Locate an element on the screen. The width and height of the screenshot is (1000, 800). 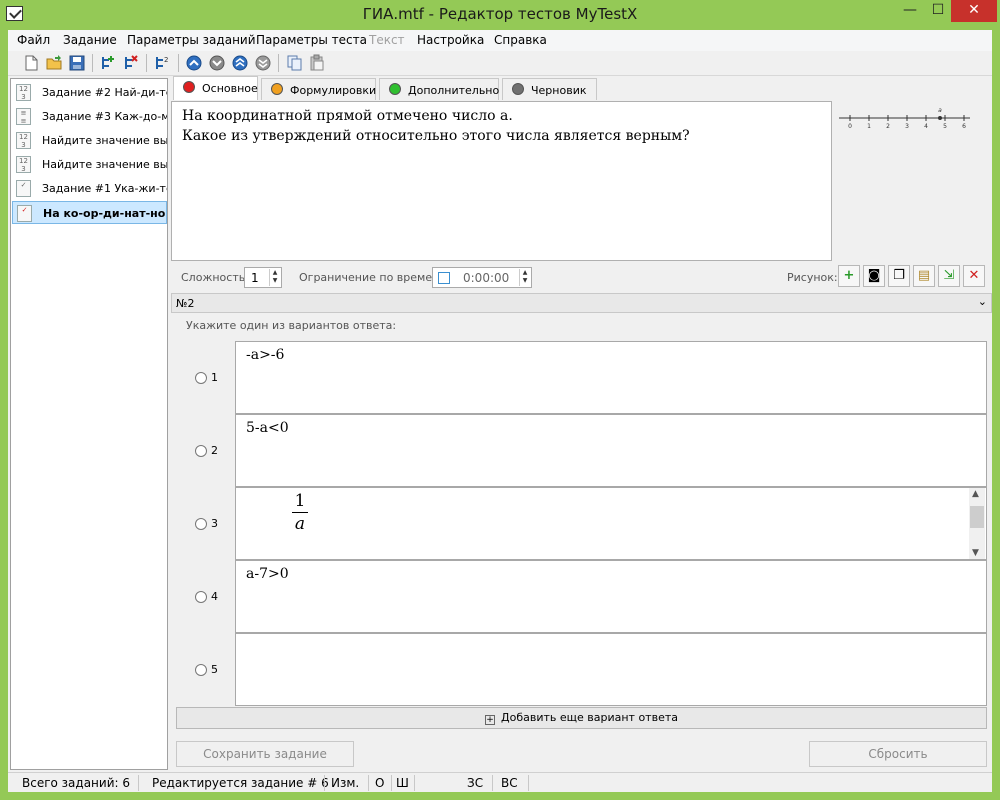
answers-prompt: Укажите один из вариантов ответа: is located at coordinates (291, 325).